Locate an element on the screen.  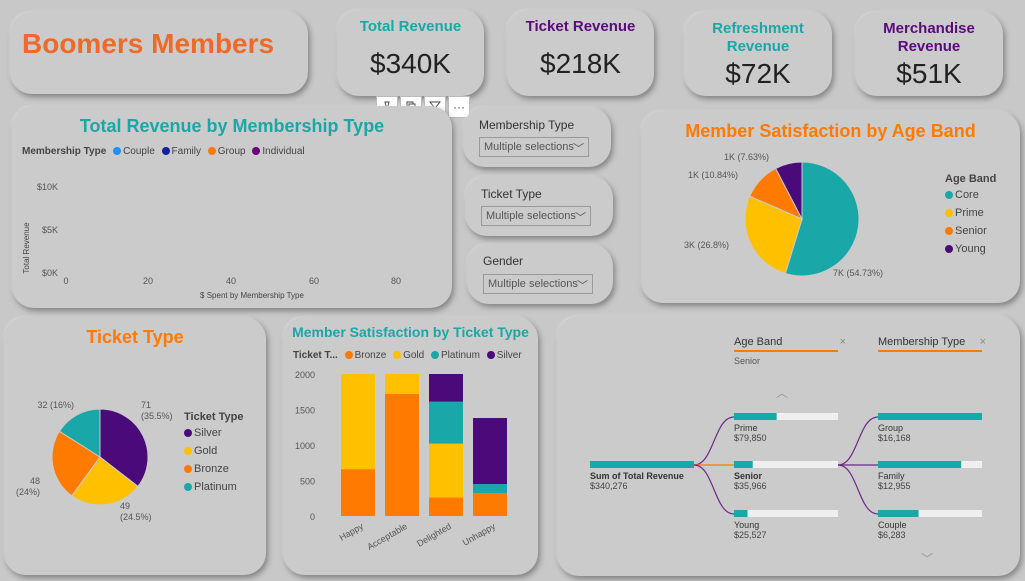
title-card: Boomers Members is located at coordinates (159, 53).